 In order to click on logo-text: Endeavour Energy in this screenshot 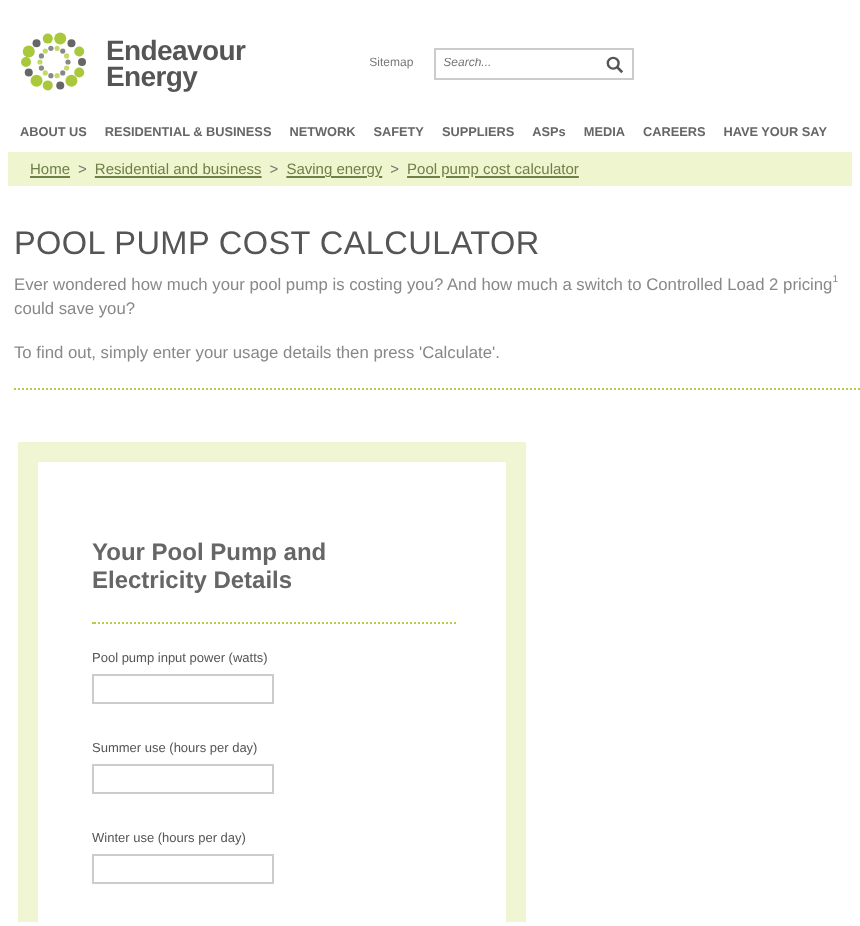, I will do `click(176, 64)`.